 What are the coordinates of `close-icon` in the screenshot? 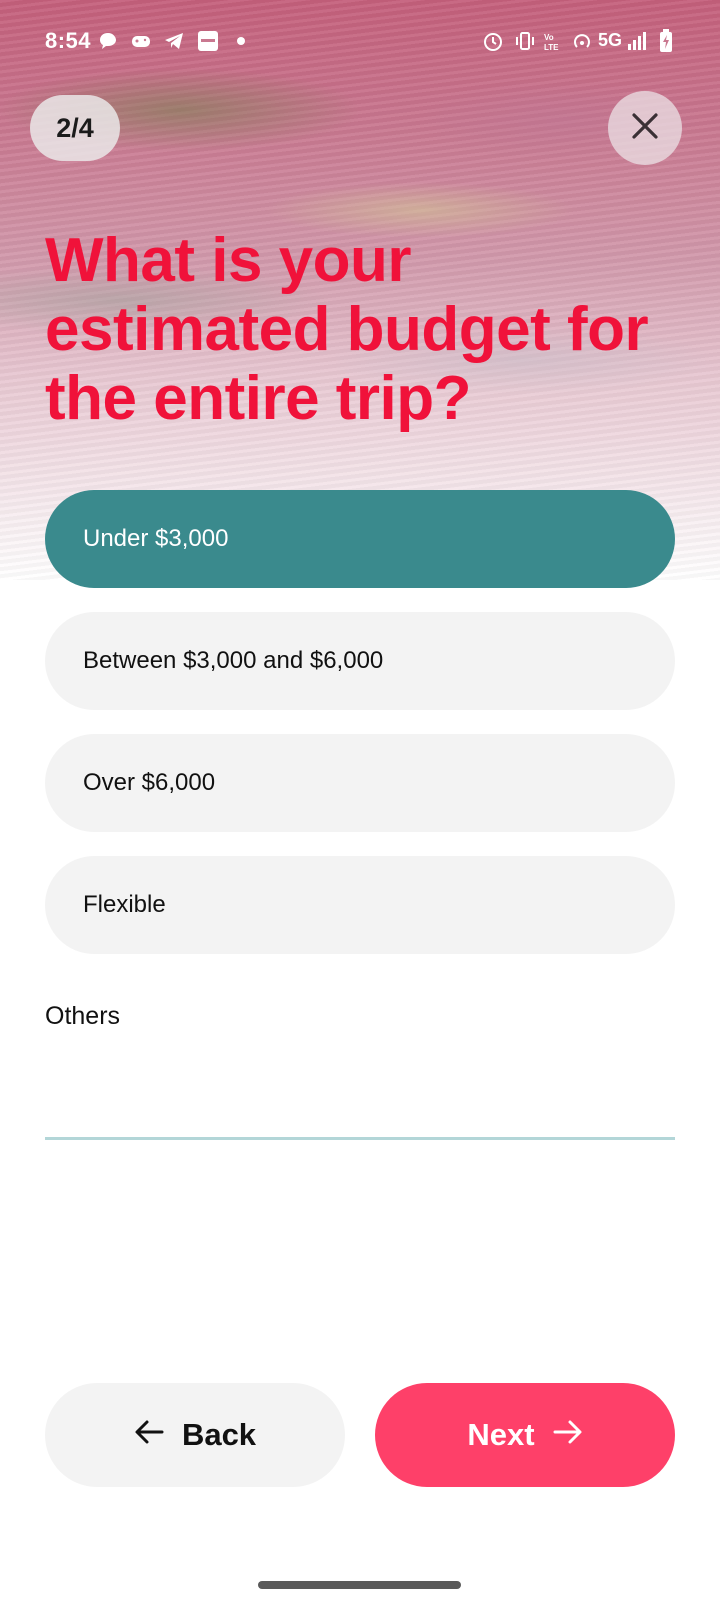 It's located at (645, 128).